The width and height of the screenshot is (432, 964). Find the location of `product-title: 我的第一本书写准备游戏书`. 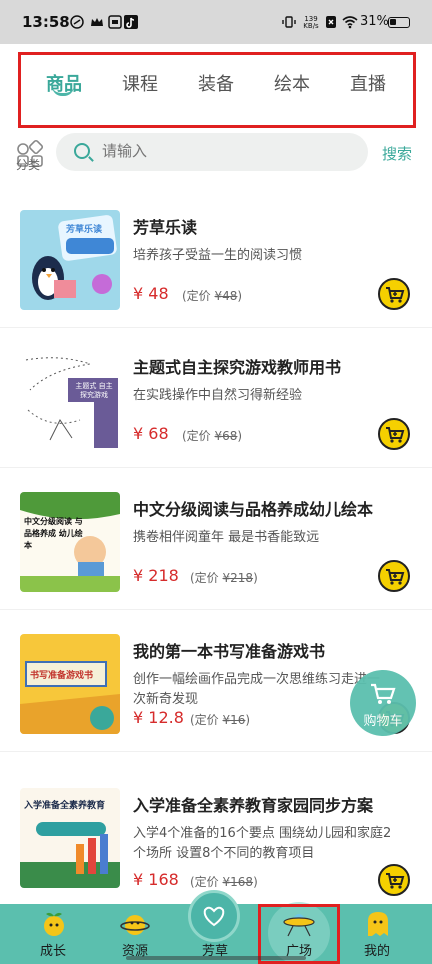

product-title: 我的第一本书写准备游戏书 is located at coordinates (229, 650).